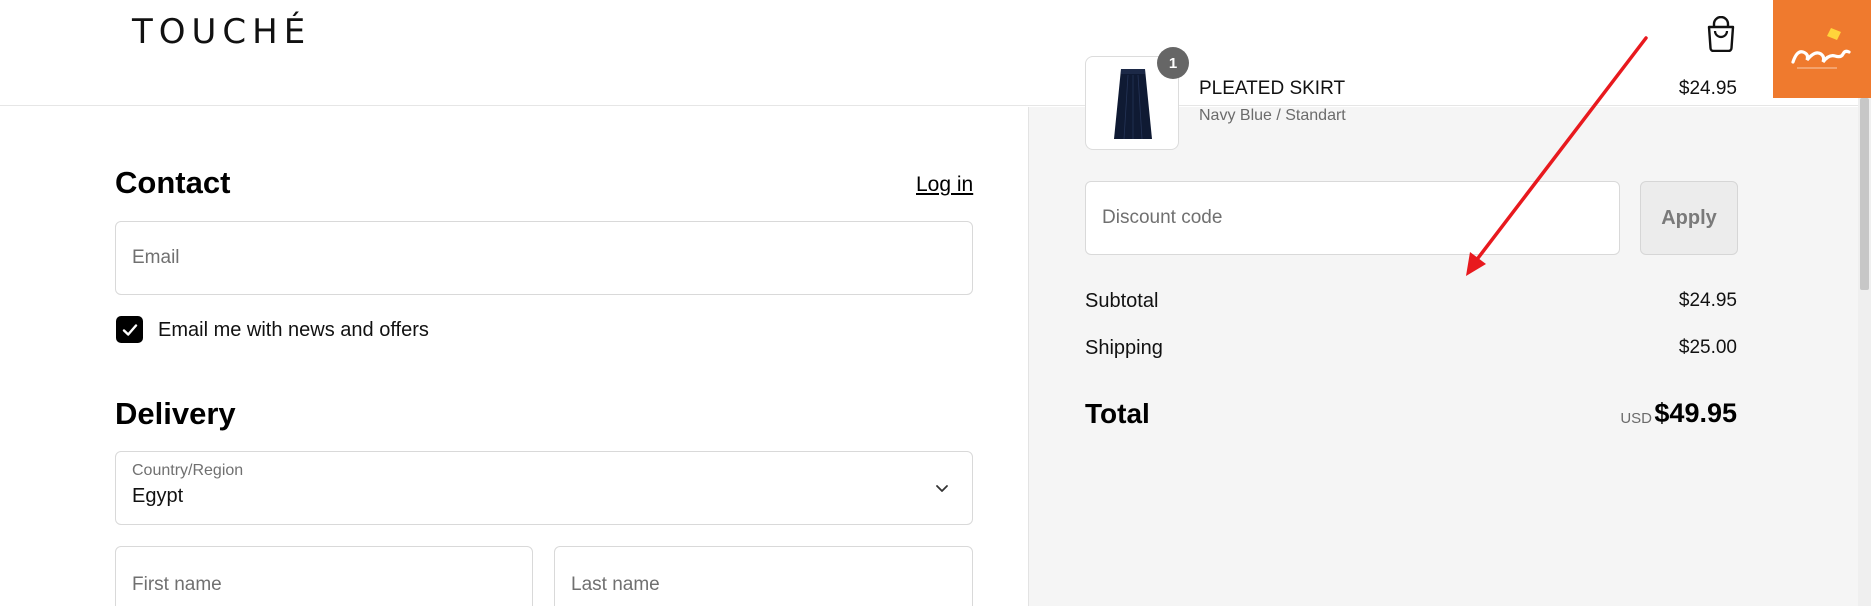 This screenshot has width=1871, height=606. What do you see at coordinates (1272, 88) in the screenshot?
I see `product-name: PLEATED SKIRT` at bounding box center [1272, 88].